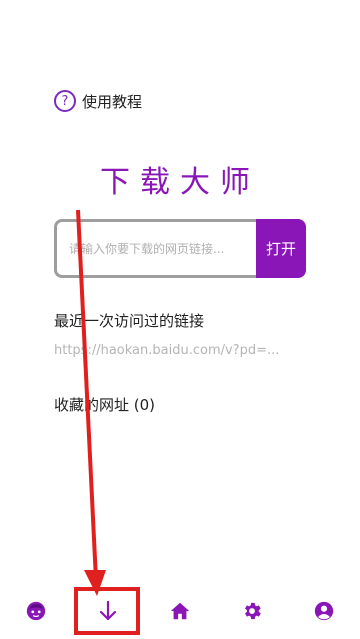  I want to click on recent-link-heading: 最近一次访问过的链接, so click(129, 321).